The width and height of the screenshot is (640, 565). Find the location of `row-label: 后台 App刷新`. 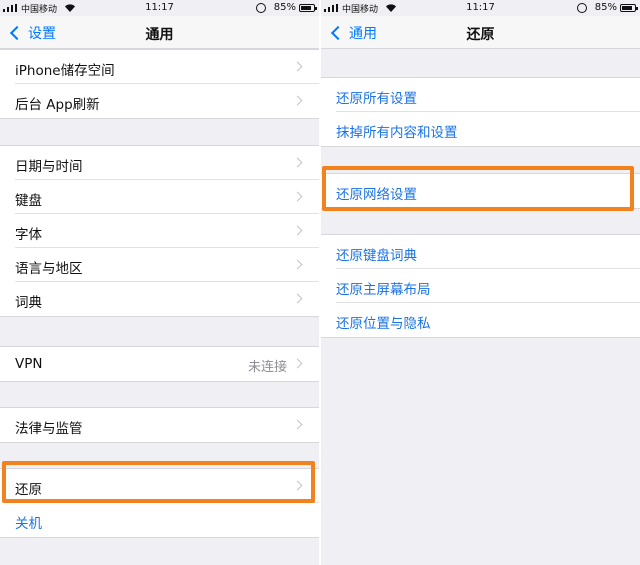

row-label: 后台 App刷新 is located at coordinates (57, 105).